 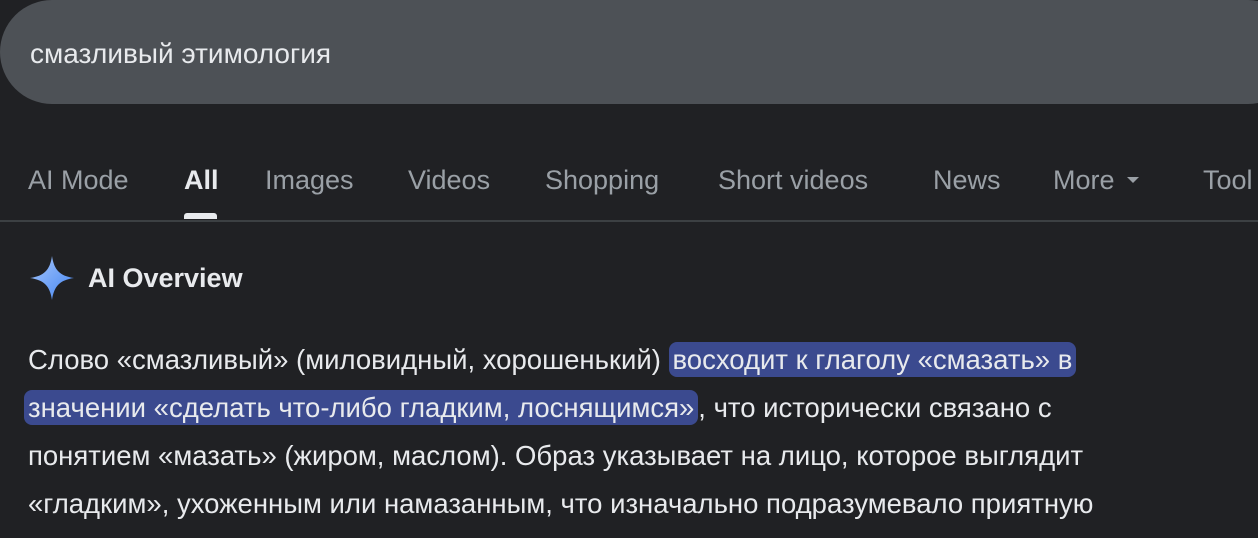 I want to click on tab-news: News, so click(x=967, y=180).